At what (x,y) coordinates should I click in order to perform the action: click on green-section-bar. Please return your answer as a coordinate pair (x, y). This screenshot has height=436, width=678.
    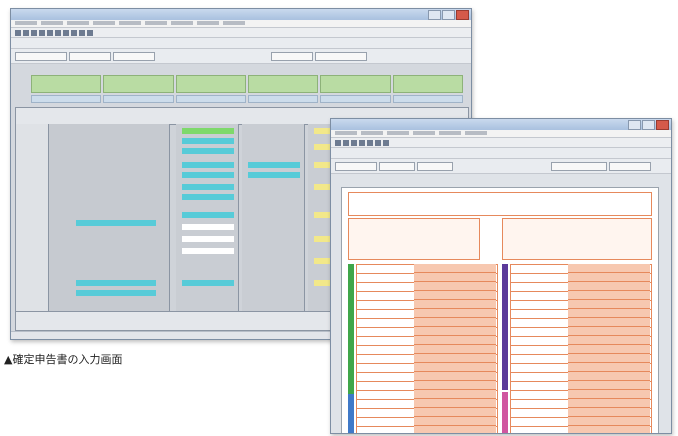
    Looking at the image, I should click on (351, 329).